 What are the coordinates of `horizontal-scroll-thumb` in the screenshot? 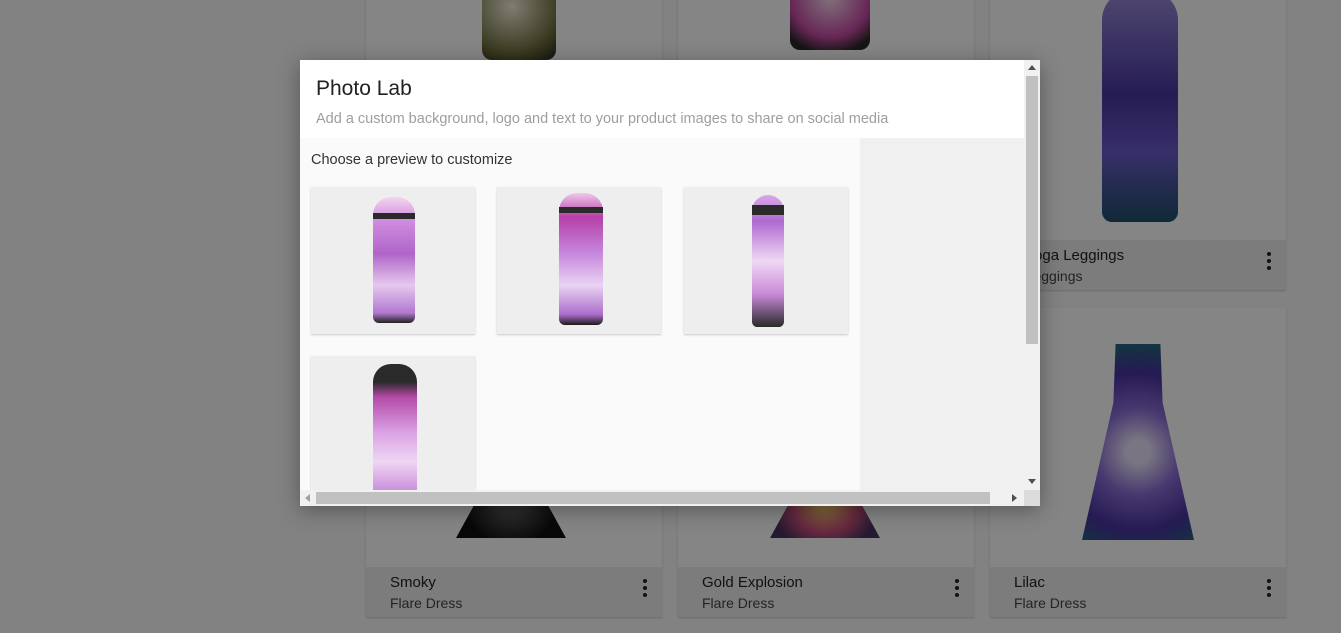 It's located at (653, 498).